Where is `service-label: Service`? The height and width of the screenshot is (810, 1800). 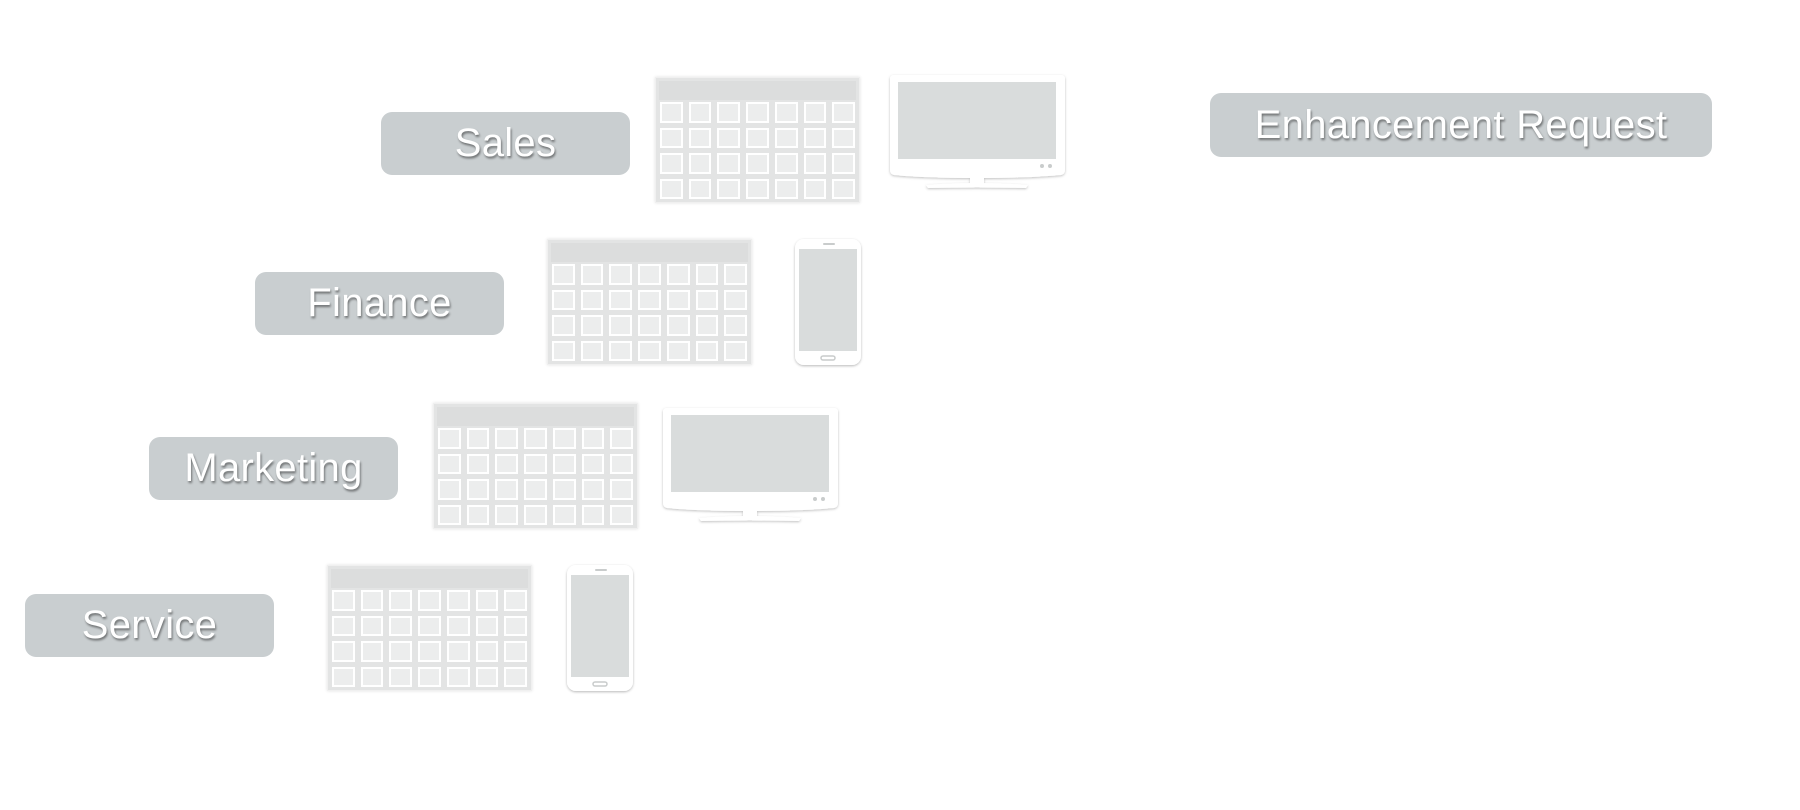
service-label: Service is located at coordinates (149, 625).